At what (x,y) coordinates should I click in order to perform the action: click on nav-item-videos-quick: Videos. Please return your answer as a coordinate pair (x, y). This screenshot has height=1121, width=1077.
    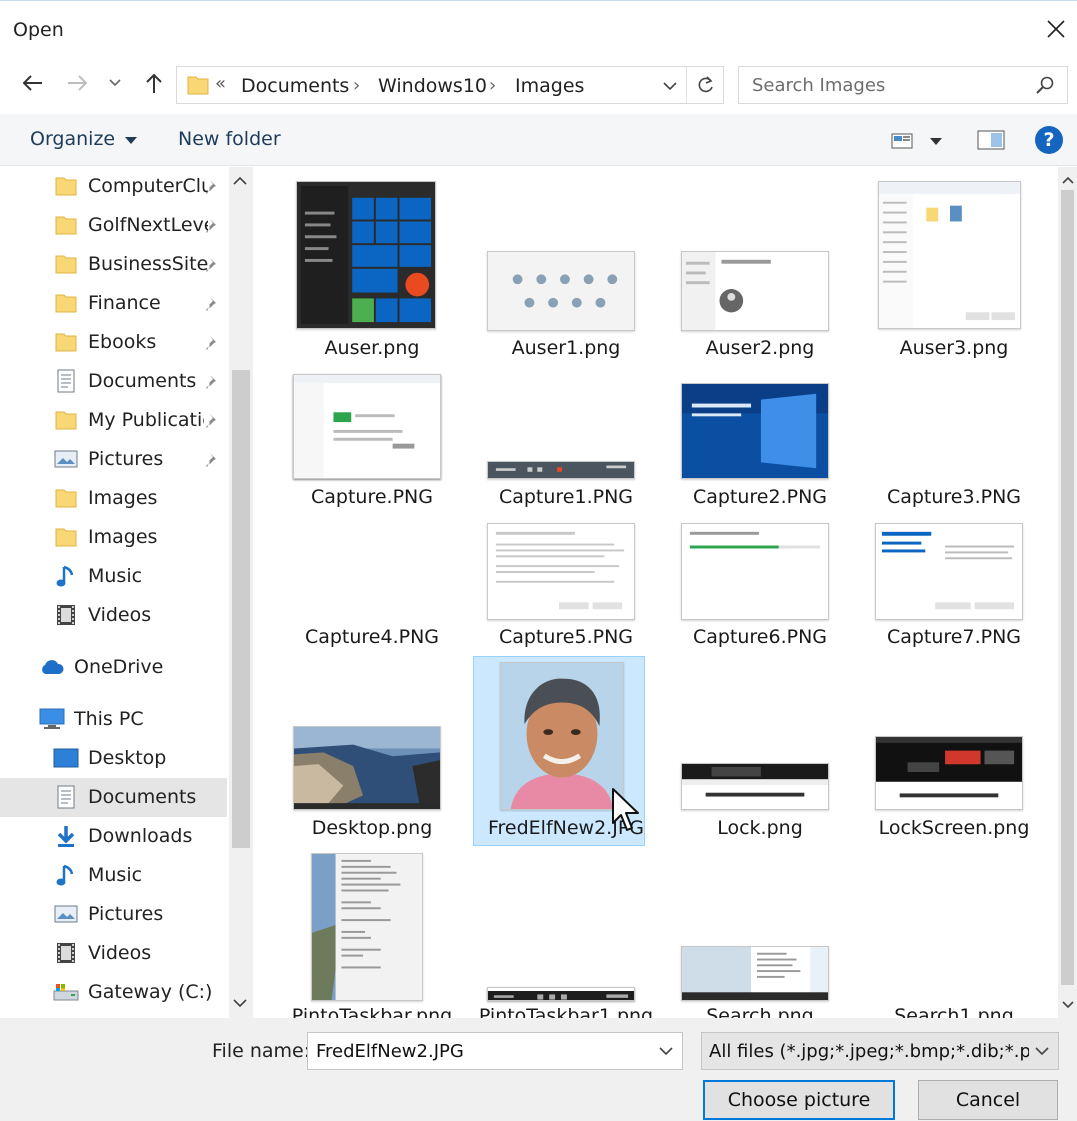
    Looking at the image, I should click on (102, 615).